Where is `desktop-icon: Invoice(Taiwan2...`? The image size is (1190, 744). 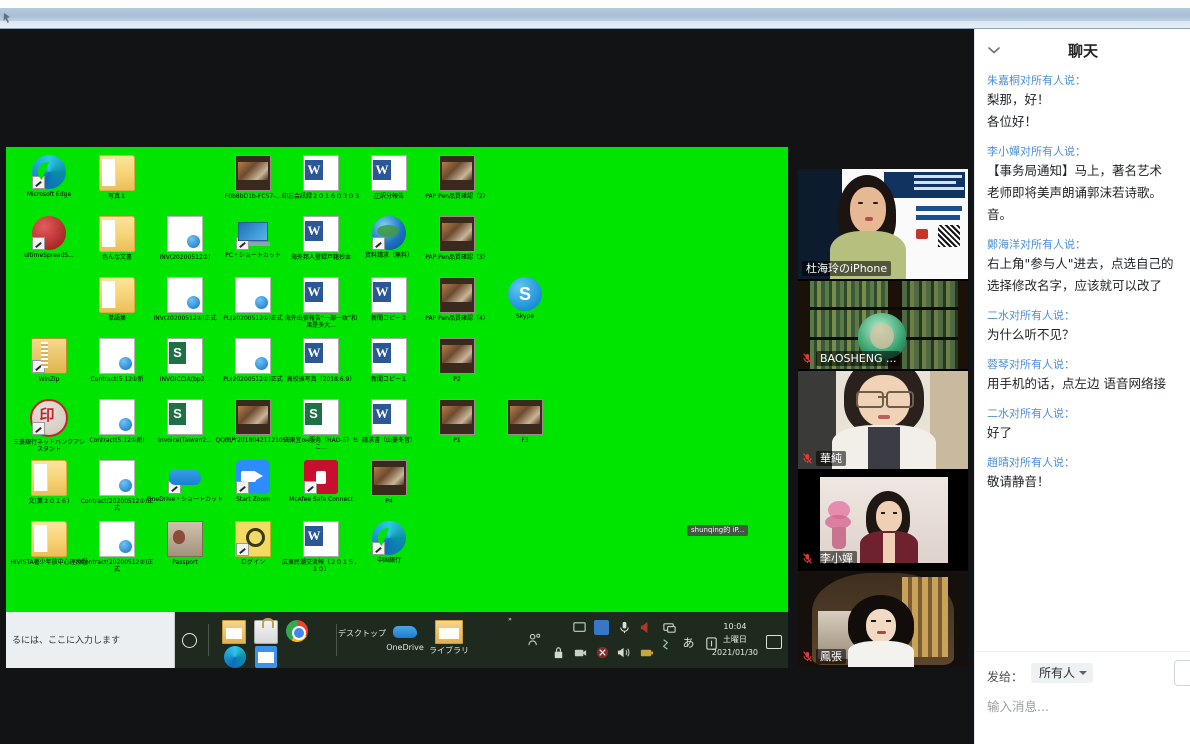 desktop-icon: Invoice(Taiwan2... is located at coordinates (185, 421).